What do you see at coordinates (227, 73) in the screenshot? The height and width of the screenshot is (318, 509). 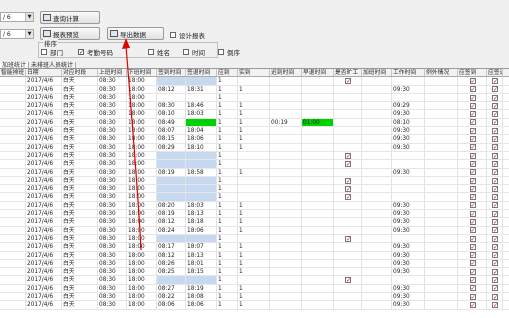 I see `column-header: 应到` at bounding box center [227, 73].